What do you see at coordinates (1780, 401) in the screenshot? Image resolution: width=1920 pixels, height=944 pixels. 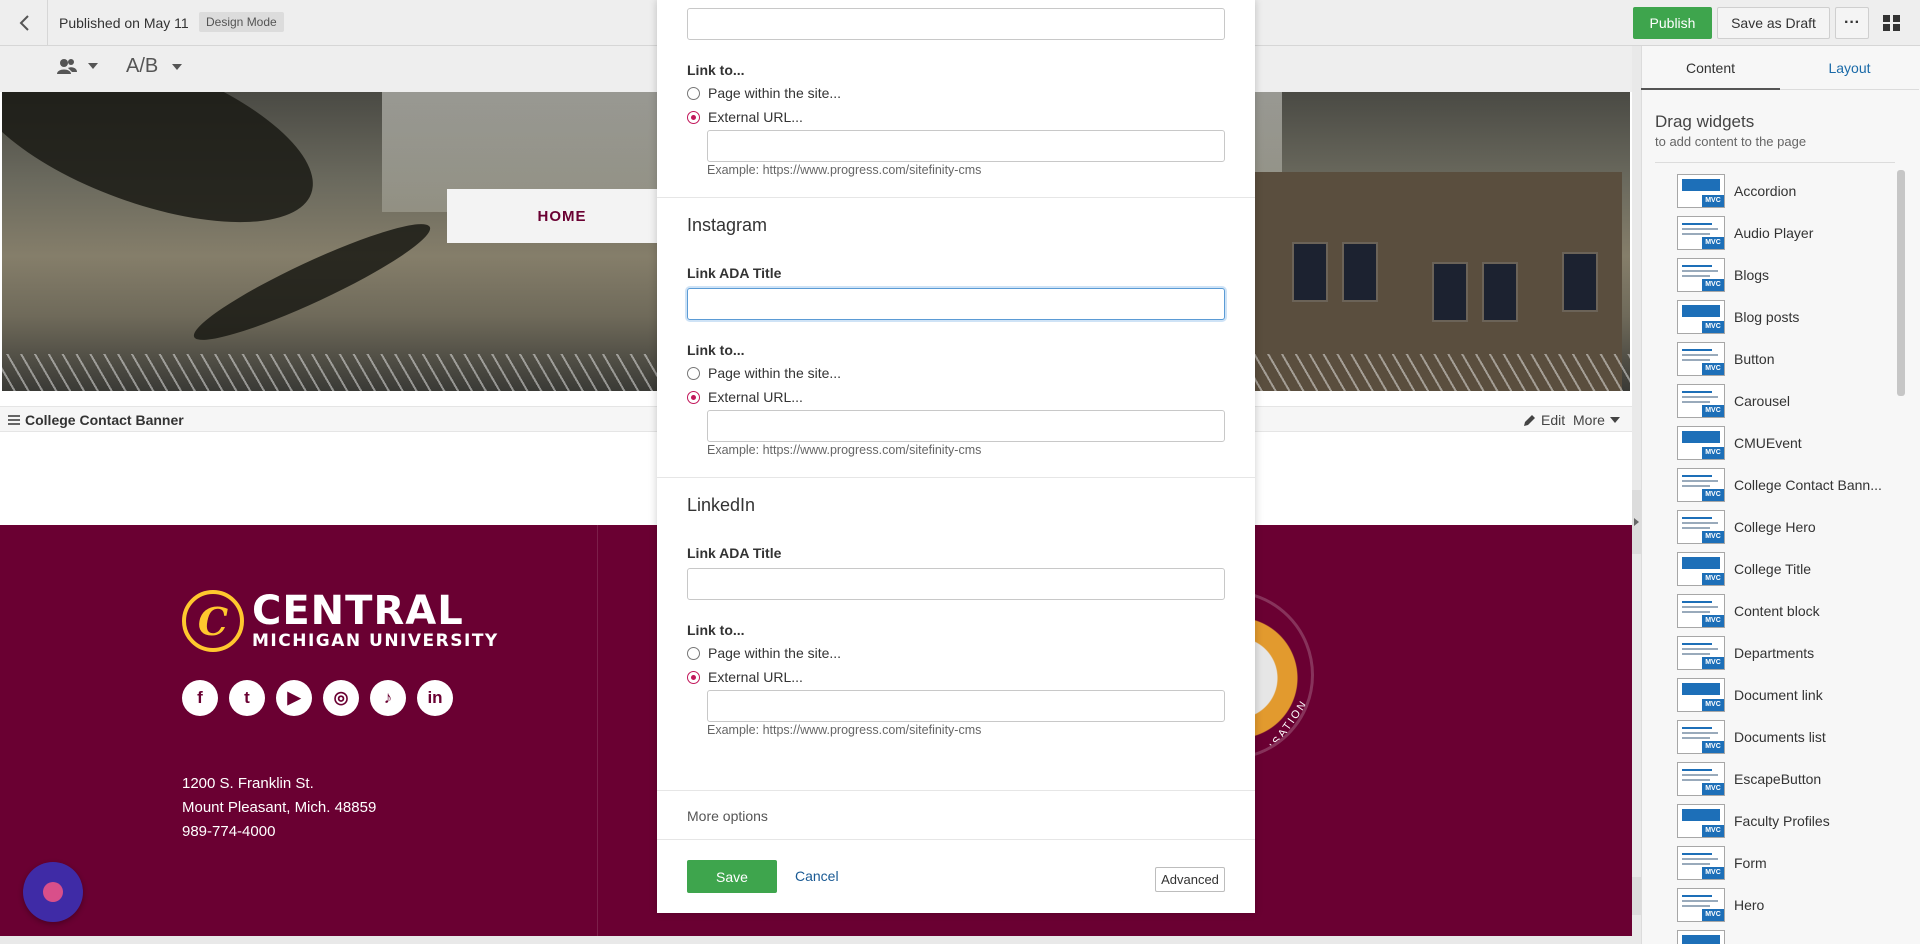 I see `widget-item: MVC Carousel` at bounding box center [1780, 401].